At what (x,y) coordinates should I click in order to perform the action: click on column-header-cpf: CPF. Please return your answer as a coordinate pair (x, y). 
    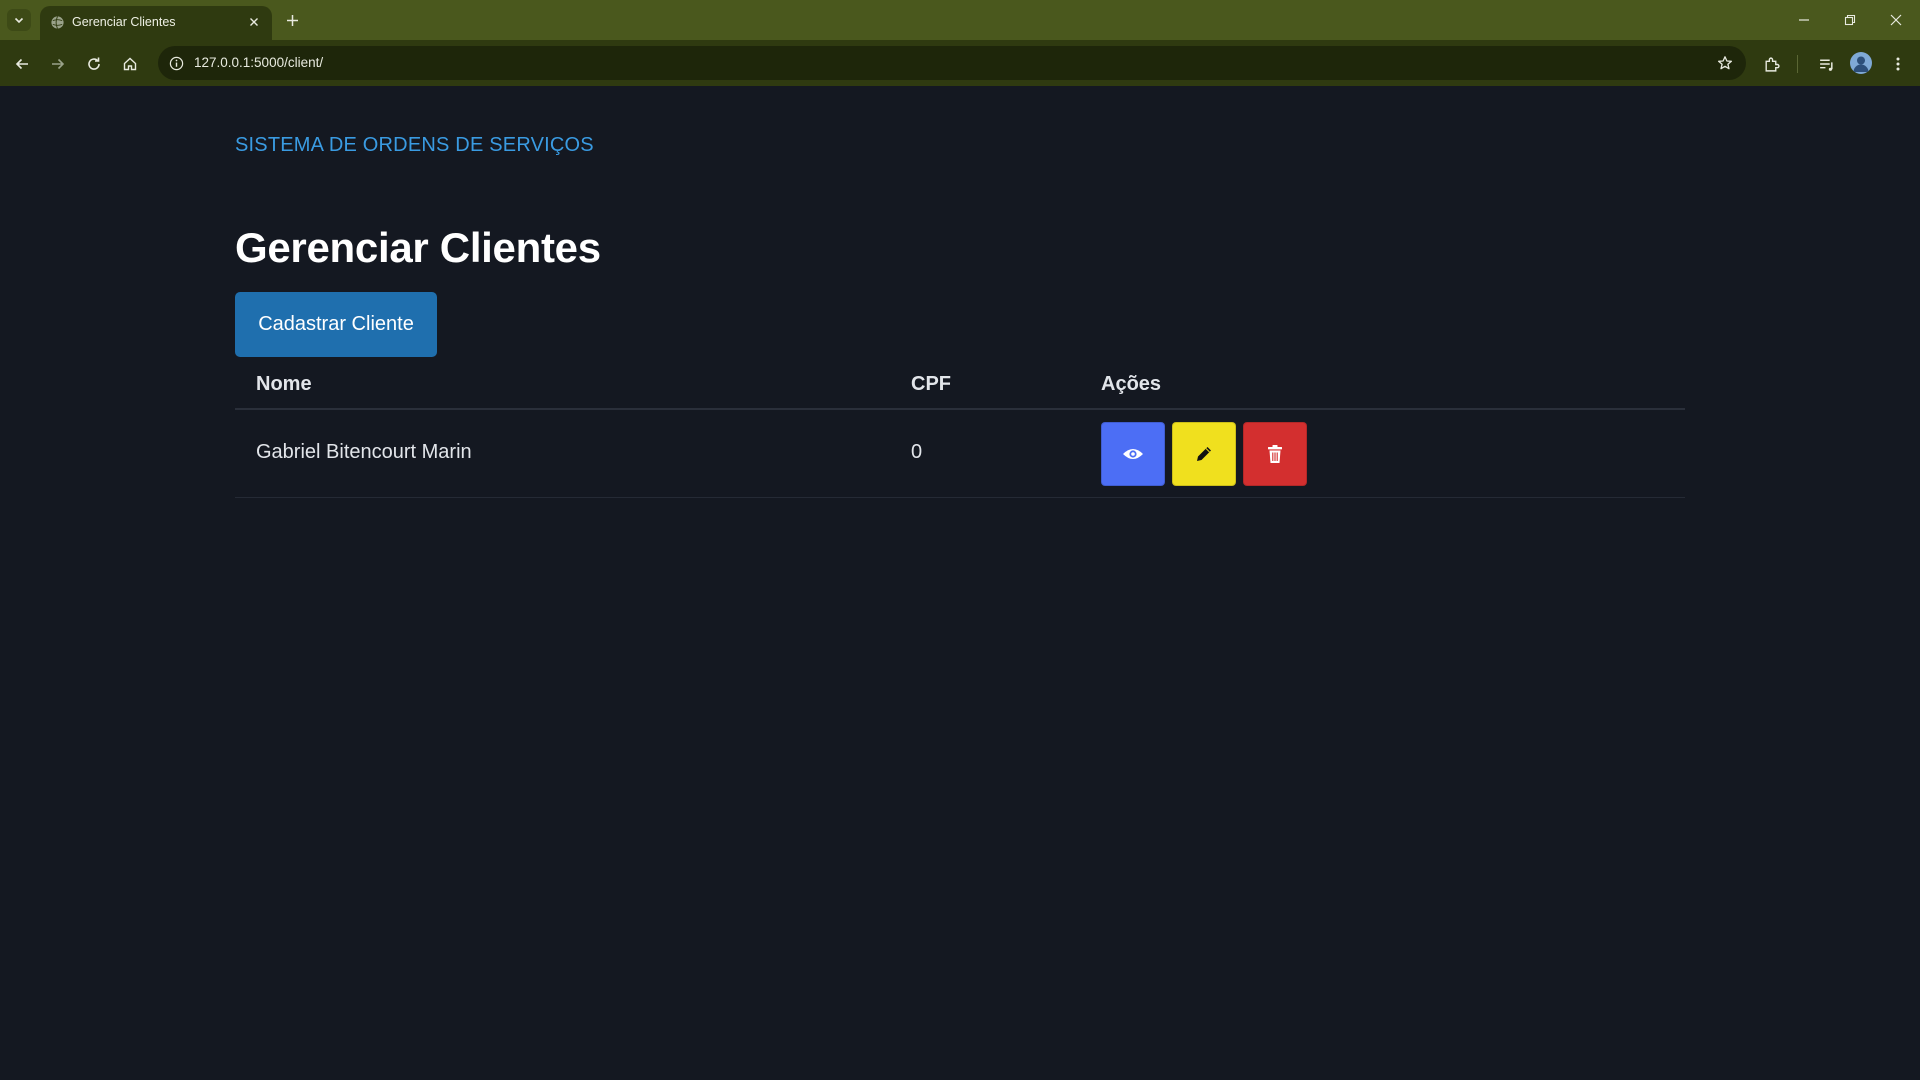
    Looking at the image, I should click on (931, 384).